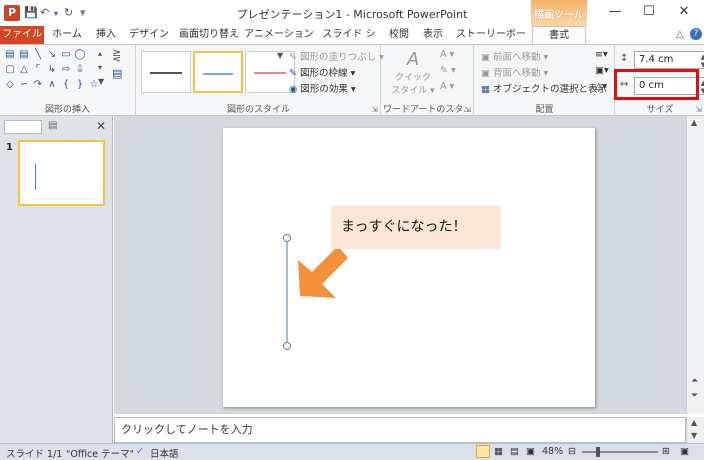 This screenshot has width=704, height=460. What do you see at coordinates (491, 42) in the screenshot?
I see `tab-storyboard: ストーリーボード` at bounding box center [491, 42].